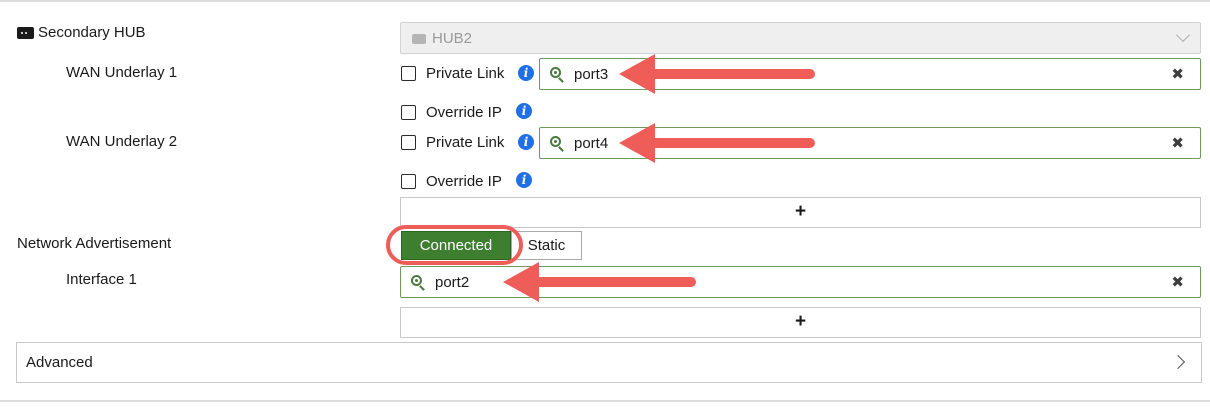 The height and width of the screenshot is (409, 1210). I want to click on advanced-label: Advanced, so click(59, 362).